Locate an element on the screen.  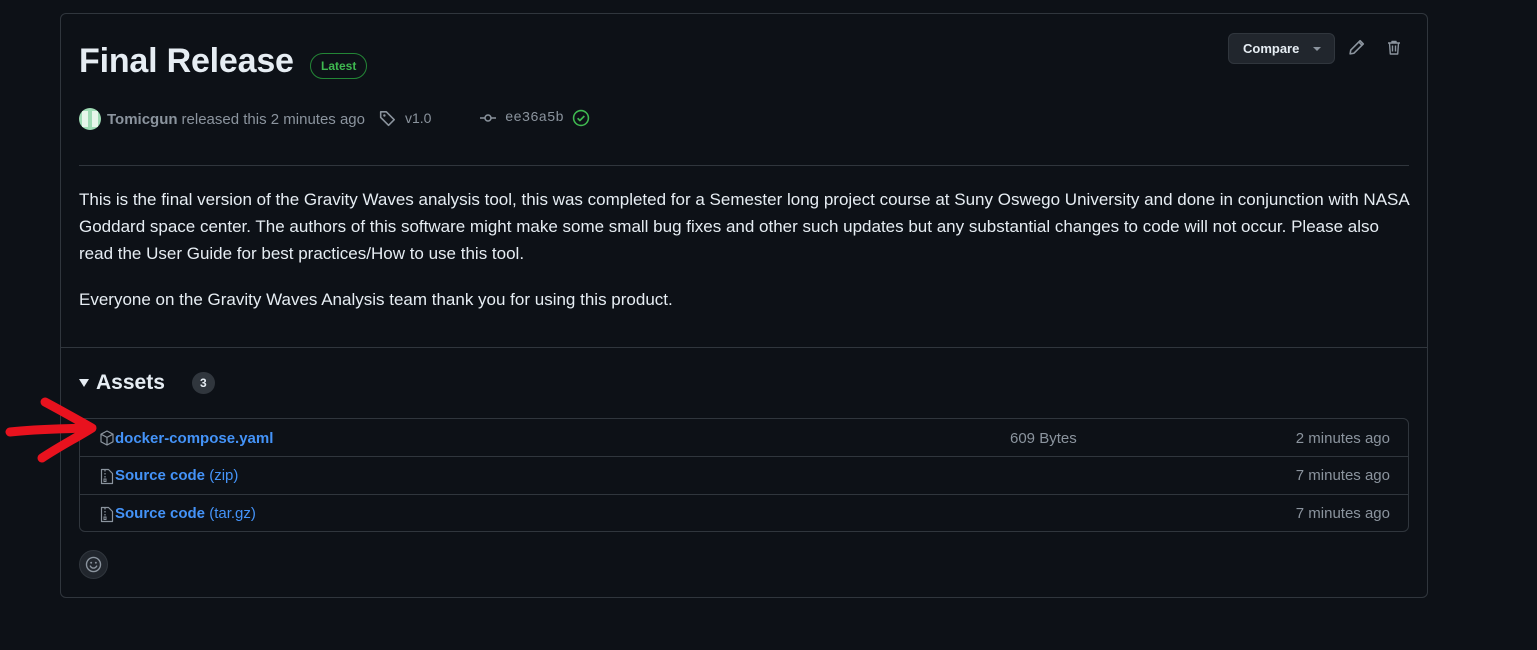
release-title: Final Release is located at coordinates (186, 61).